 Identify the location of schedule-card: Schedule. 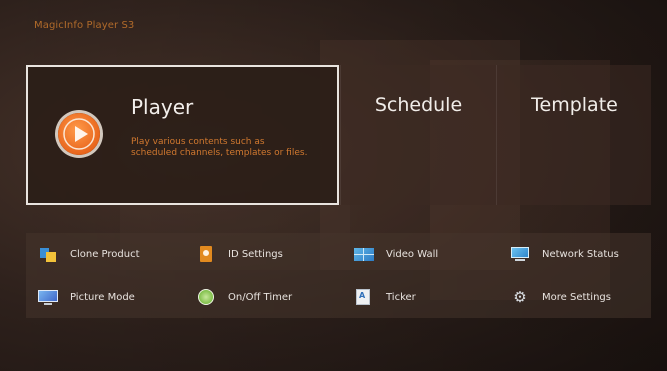
(418, 135).